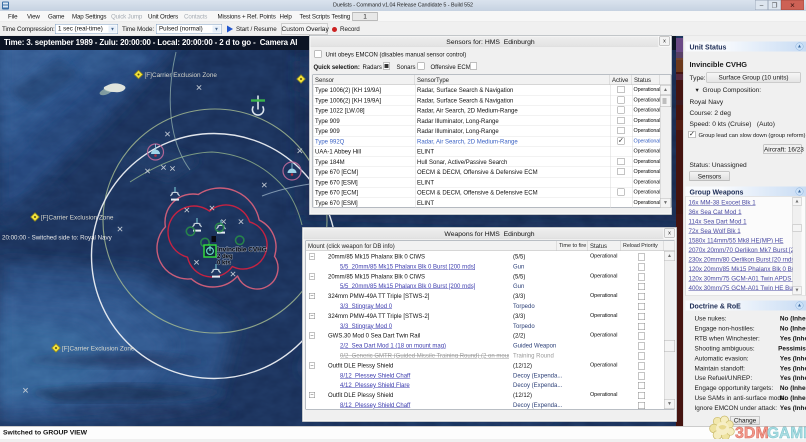 Image resolution: width=806 pixels, height=442 pixels. I want to click on svg-text: GAME, so click(786, 432).